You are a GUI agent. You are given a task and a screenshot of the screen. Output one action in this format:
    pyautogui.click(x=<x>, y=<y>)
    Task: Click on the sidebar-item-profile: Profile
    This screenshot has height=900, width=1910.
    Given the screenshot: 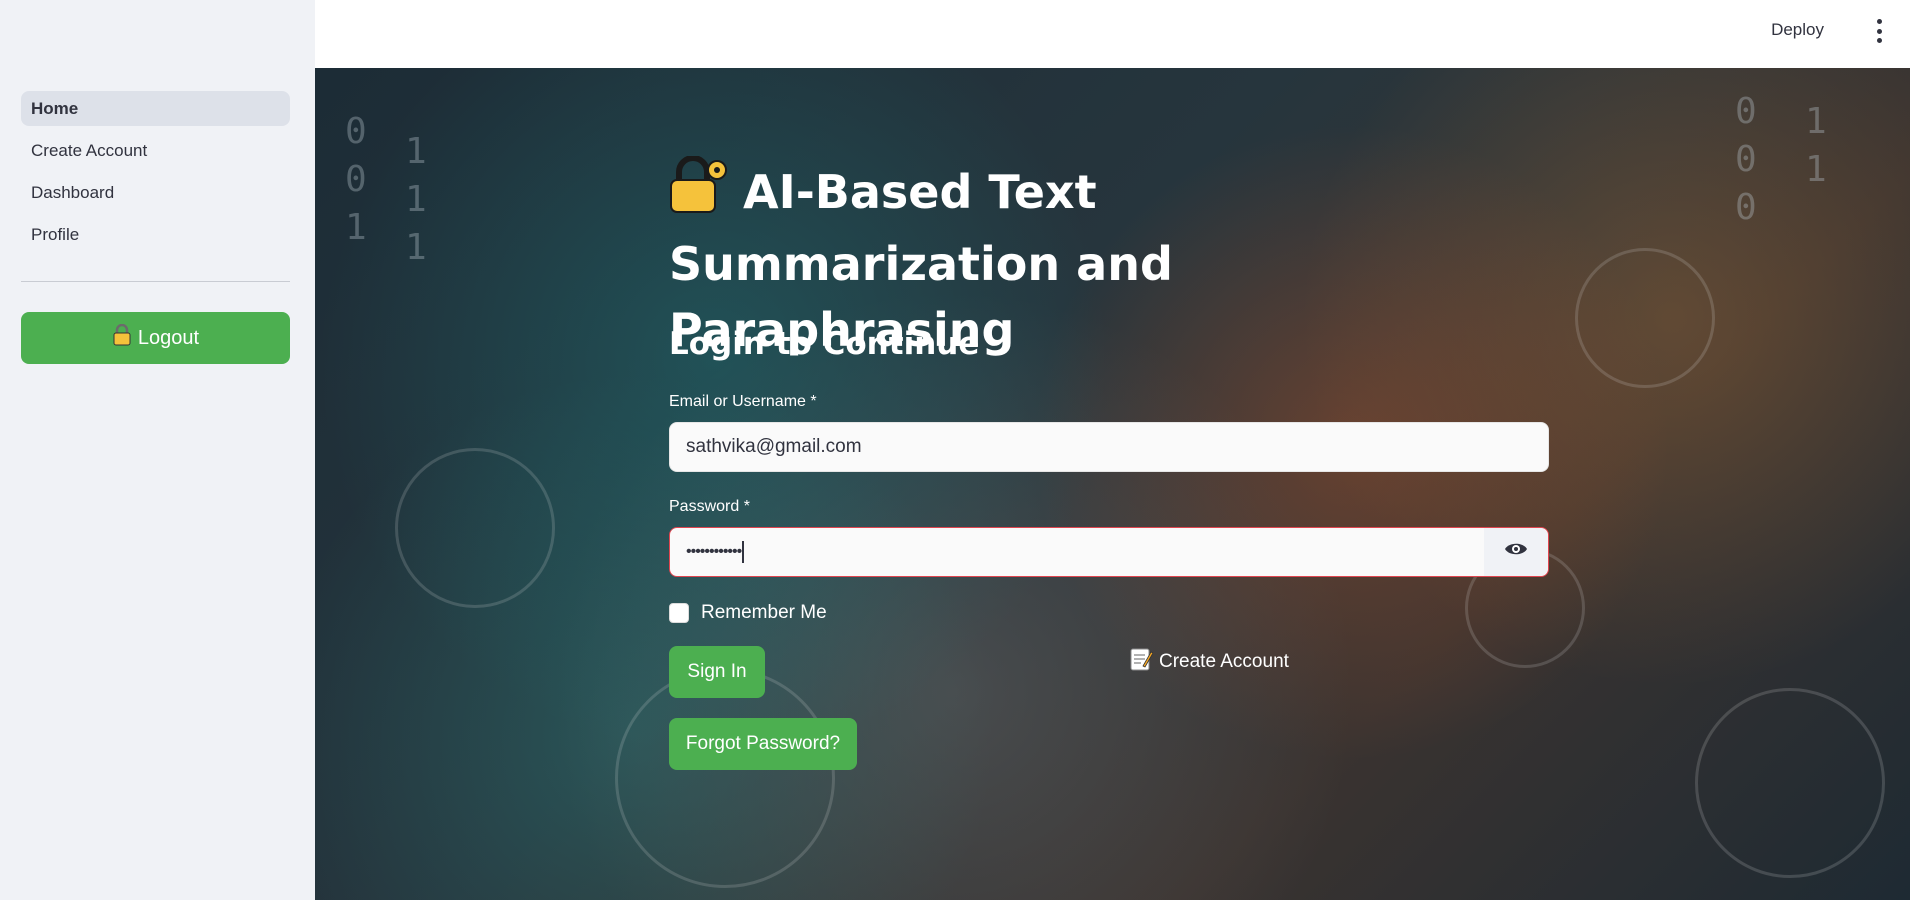 What is the action you would take?
    pyautogui.click(x=155, y=234)
    